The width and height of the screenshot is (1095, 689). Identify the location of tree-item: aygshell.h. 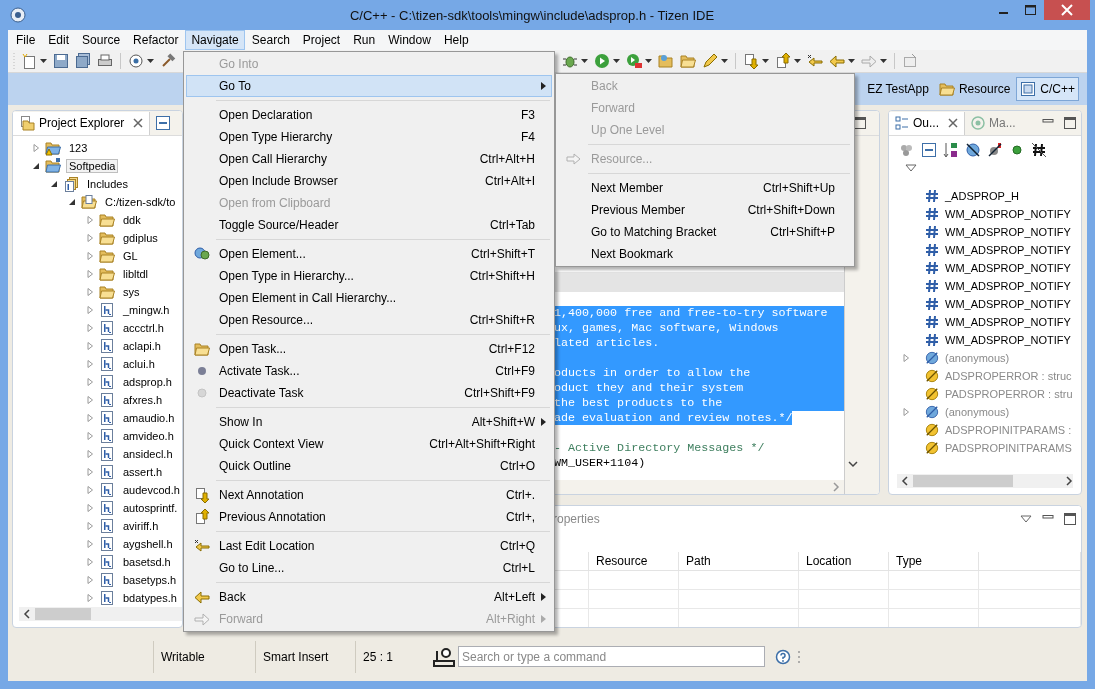
(148, 544).